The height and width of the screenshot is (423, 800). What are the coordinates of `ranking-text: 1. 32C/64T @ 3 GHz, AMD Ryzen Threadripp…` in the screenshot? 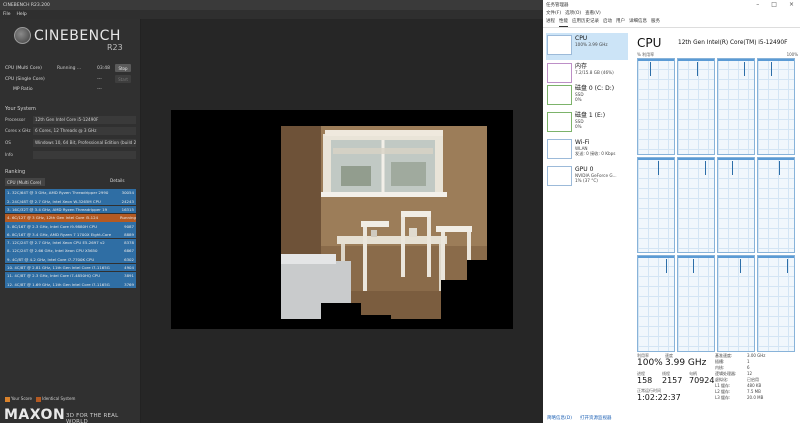 It's located at (58, 193).